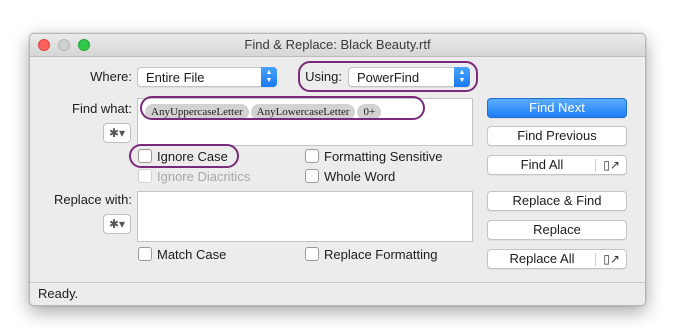 This screenshot has height=335, width=673. What do you see at coordinates (360, 176) in the screenshot?
I see `whole-word-label: Whole Word` at bounding box center [360, 176].